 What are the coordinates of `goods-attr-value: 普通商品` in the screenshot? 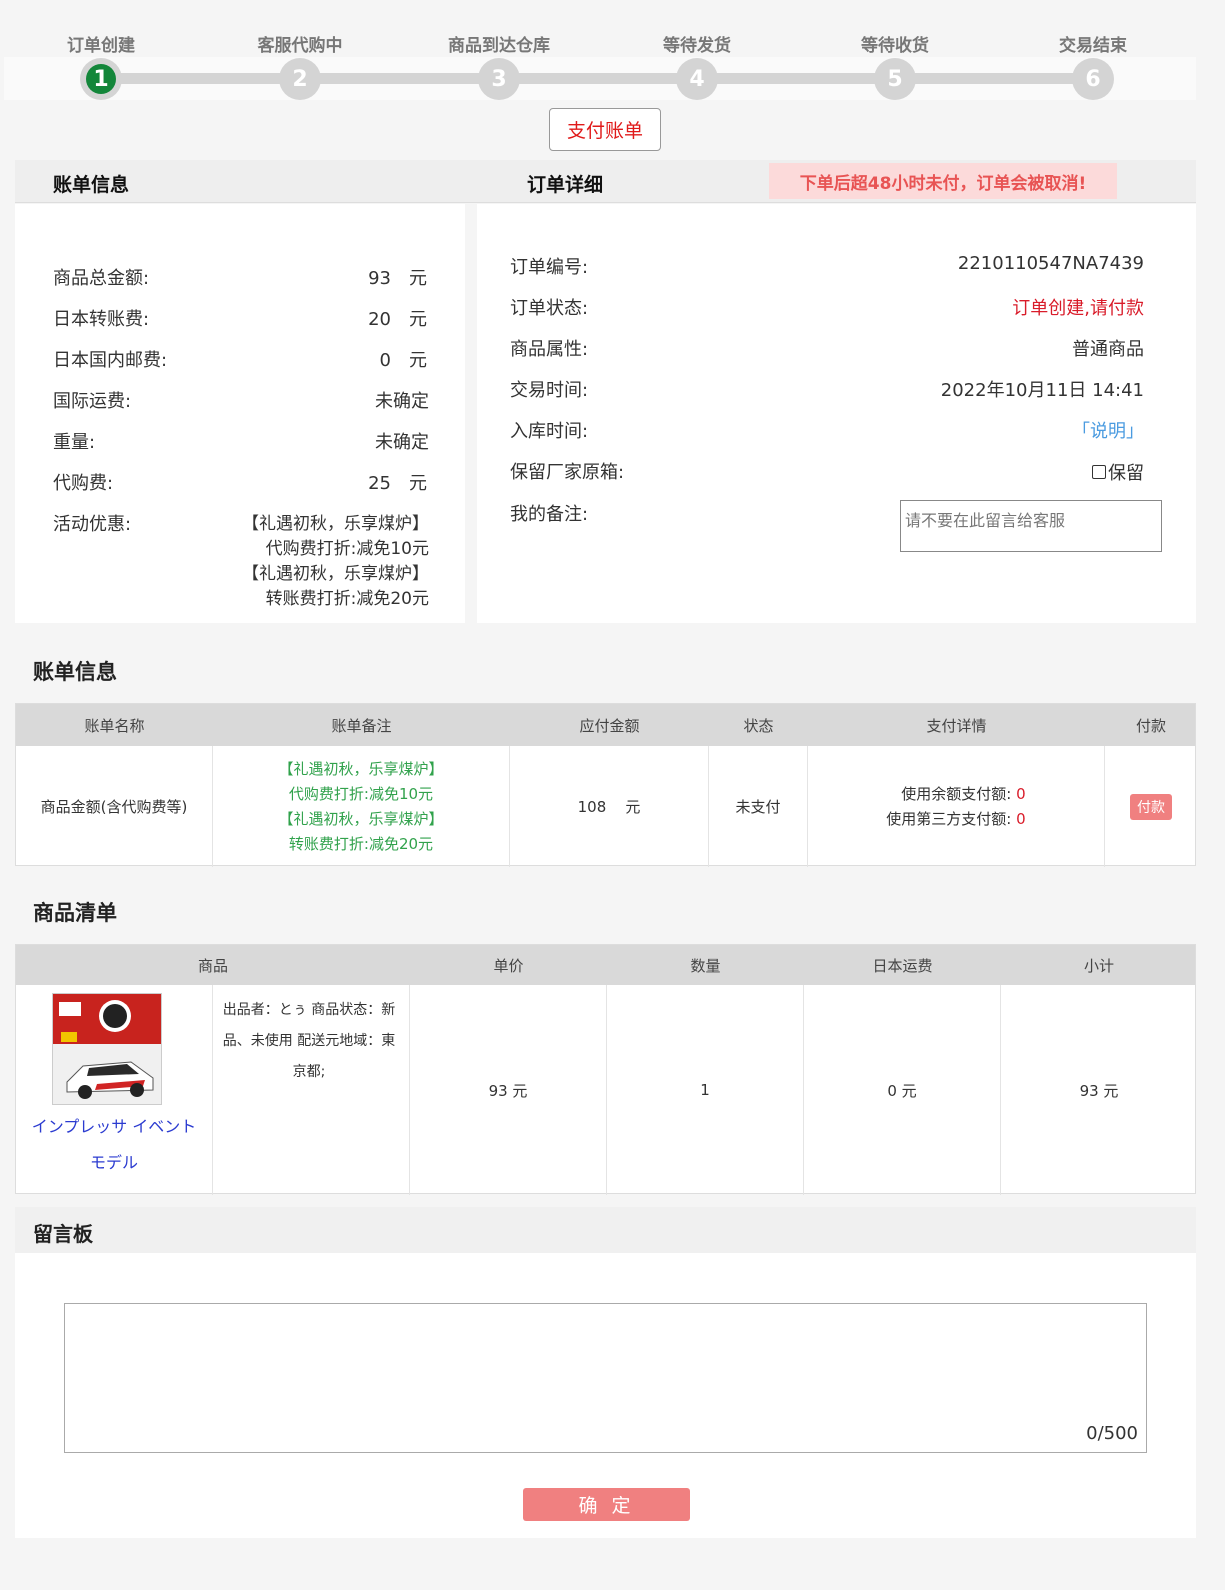 It's located at (1108, 349).